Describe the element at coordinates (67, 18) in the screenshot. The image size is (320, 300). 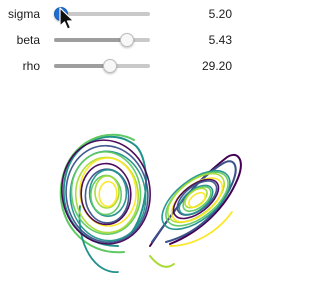
I see `mouse-pointer-icon` at that location.